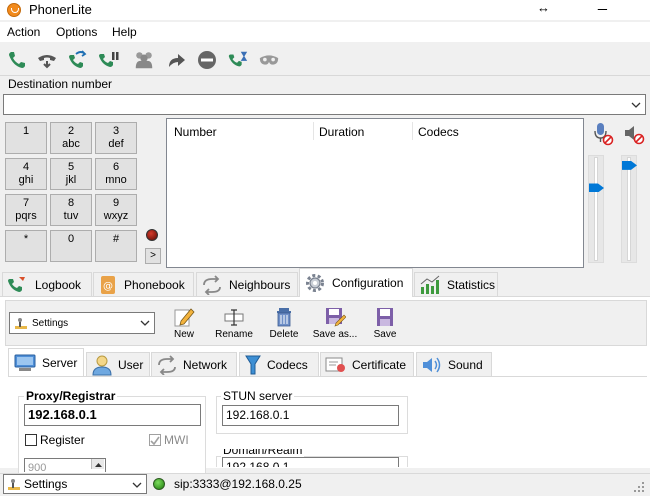 This screenshot has height=496, width=650. What do you see at coordinates (26, 174) in the screenshot?
I see `keypad-key-4: 4 ghi` at bounding box center [26, 174].